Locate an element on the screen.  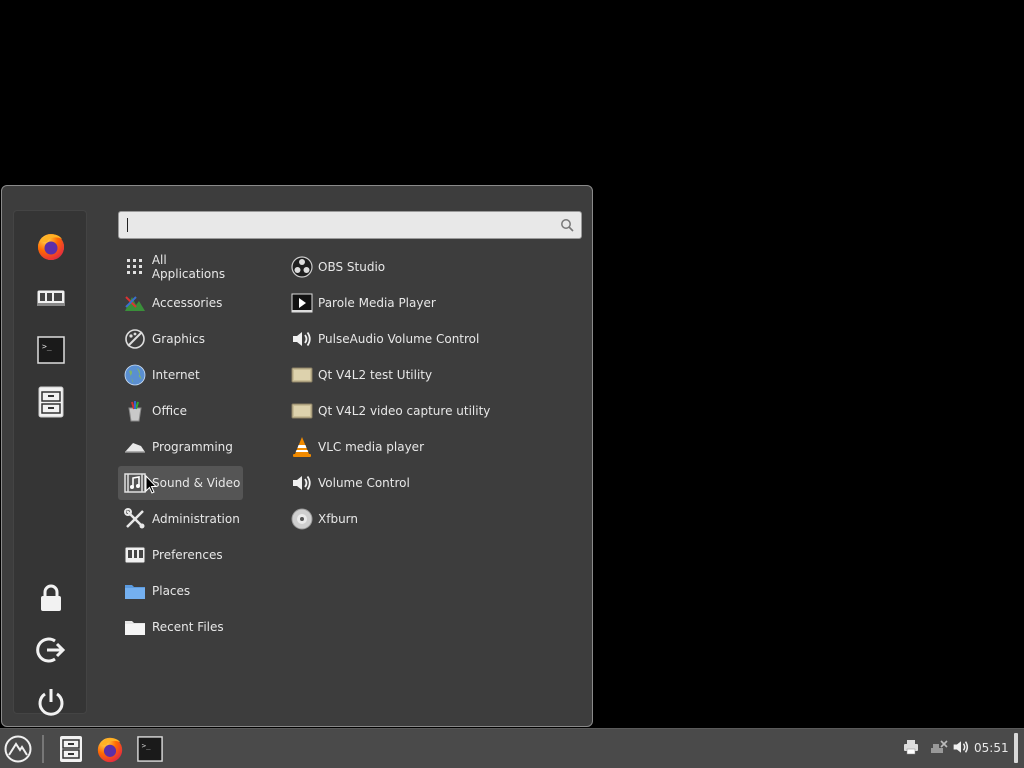
accessories-icon is located at coordinates (135, 303).